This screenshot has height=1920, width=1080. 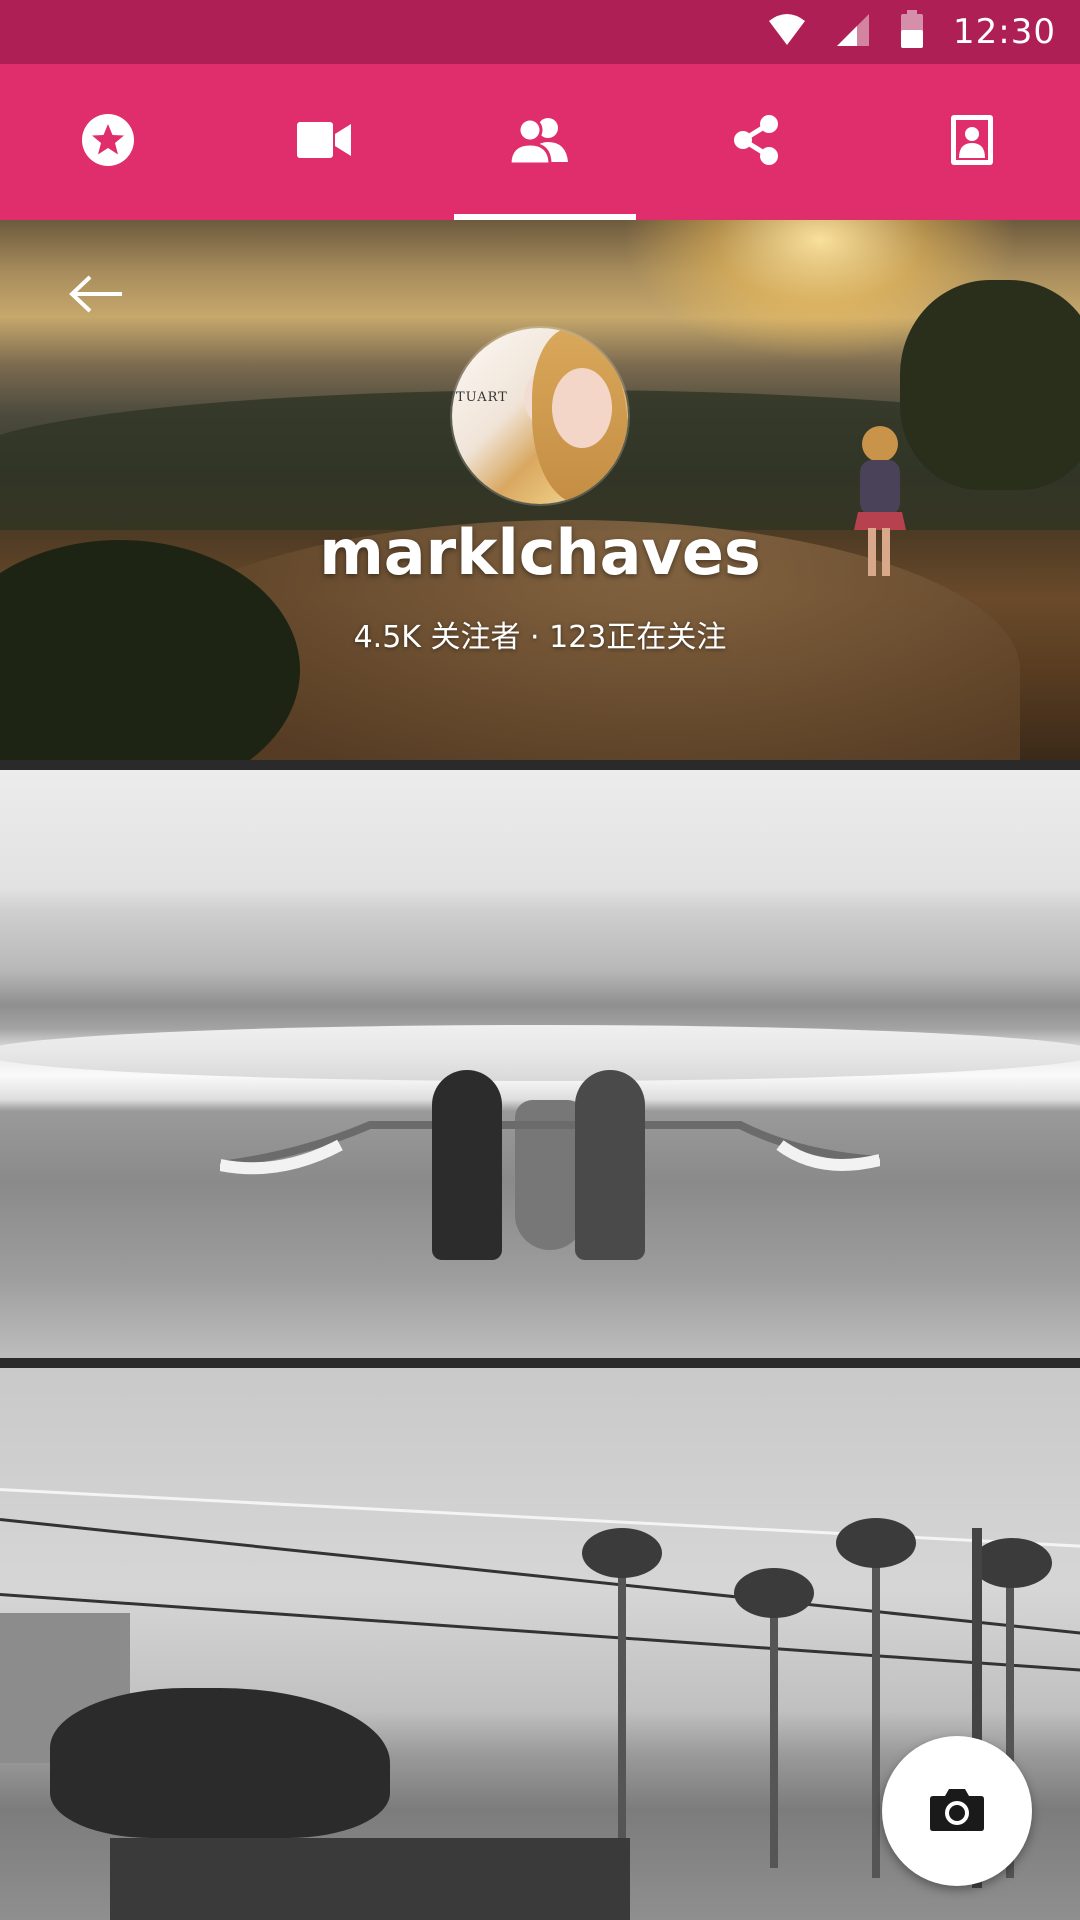 I want to click on photo-truck, so click(x=370, y=1879).